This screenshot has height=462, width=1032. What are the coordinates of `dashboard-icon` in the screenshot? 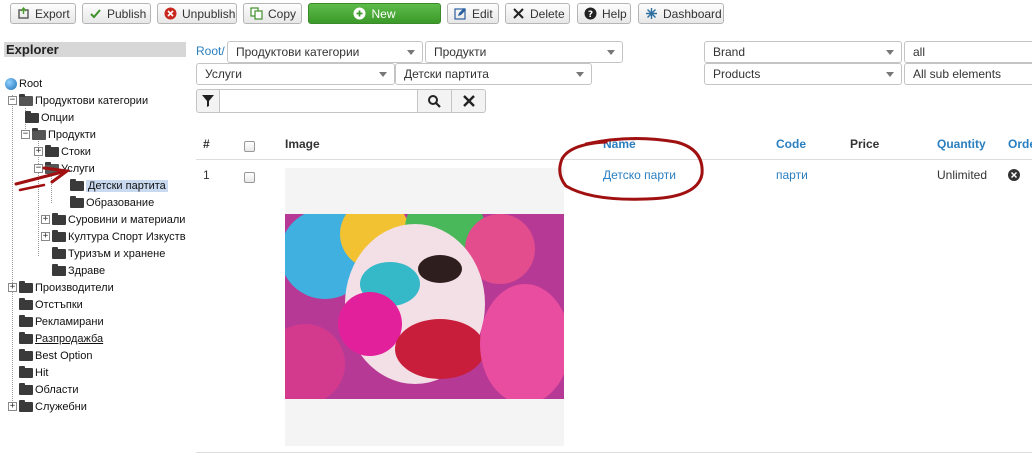 It's located at (651, 13).